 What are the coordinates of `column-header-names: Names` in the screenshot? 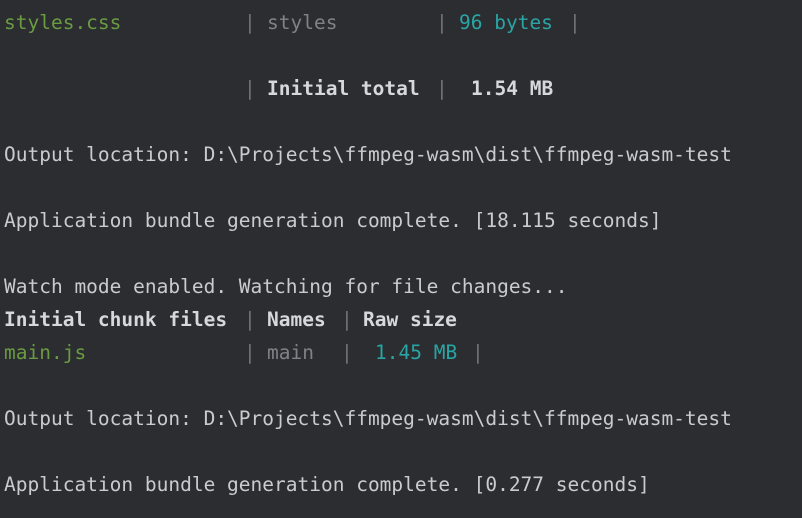 It's located at (296, 319).